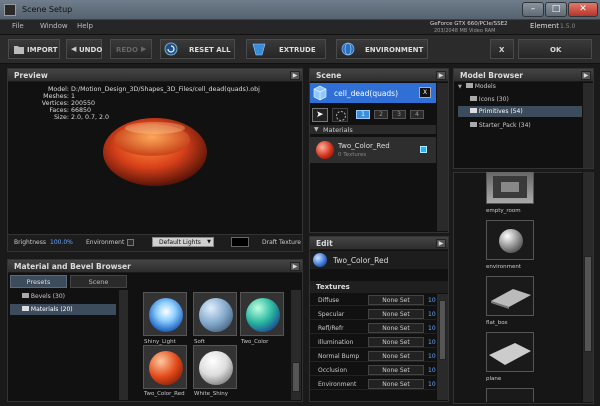 This screenshot has height=406, width=600. What do you see at coordinates (255, 342) in the screenshot?
I see `material-label-two-color: Two_Color` at bounding box center [255, 342].